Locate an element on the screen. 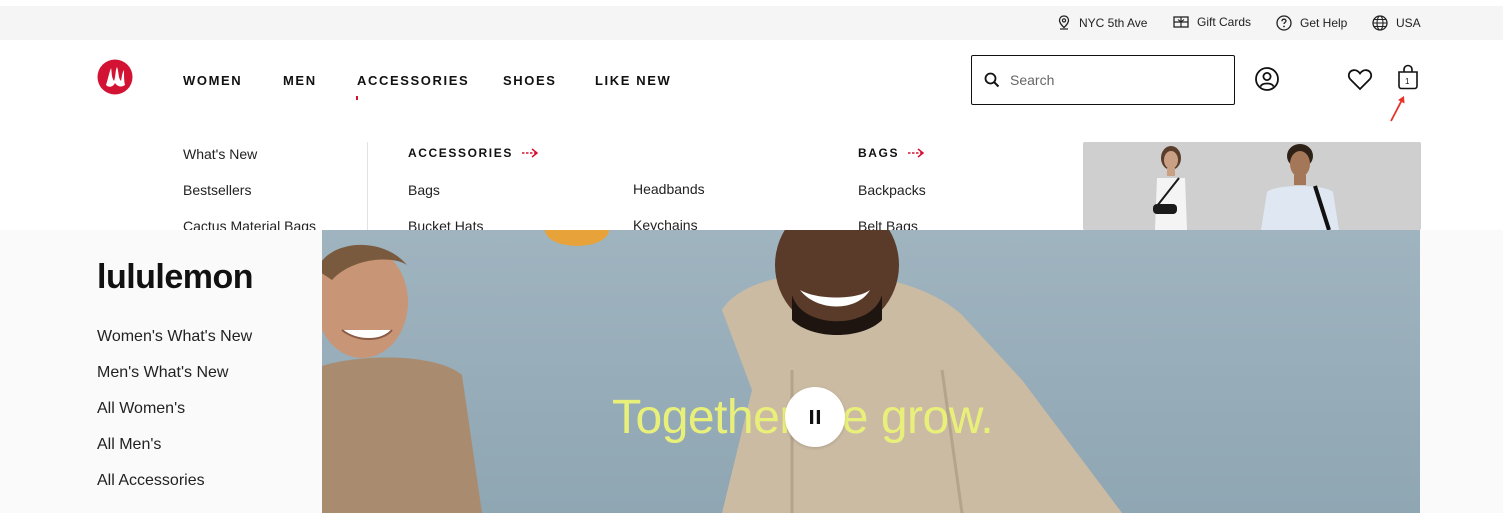 This screenshot has width=1503, height=513. gift-cards-link: Gift Cards is located at coordinates (1212, 22).